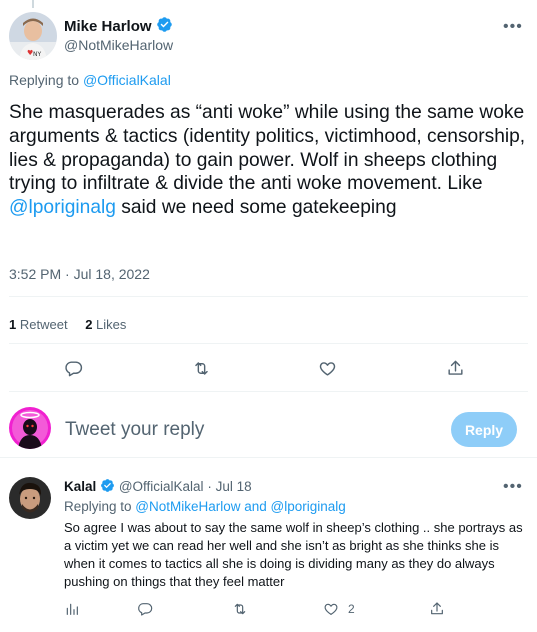 The width and height of the screenshot is (537, 632). Describe the element at coordinates (72, 609) in the screenshot. I see `analytics-icon` at that location.